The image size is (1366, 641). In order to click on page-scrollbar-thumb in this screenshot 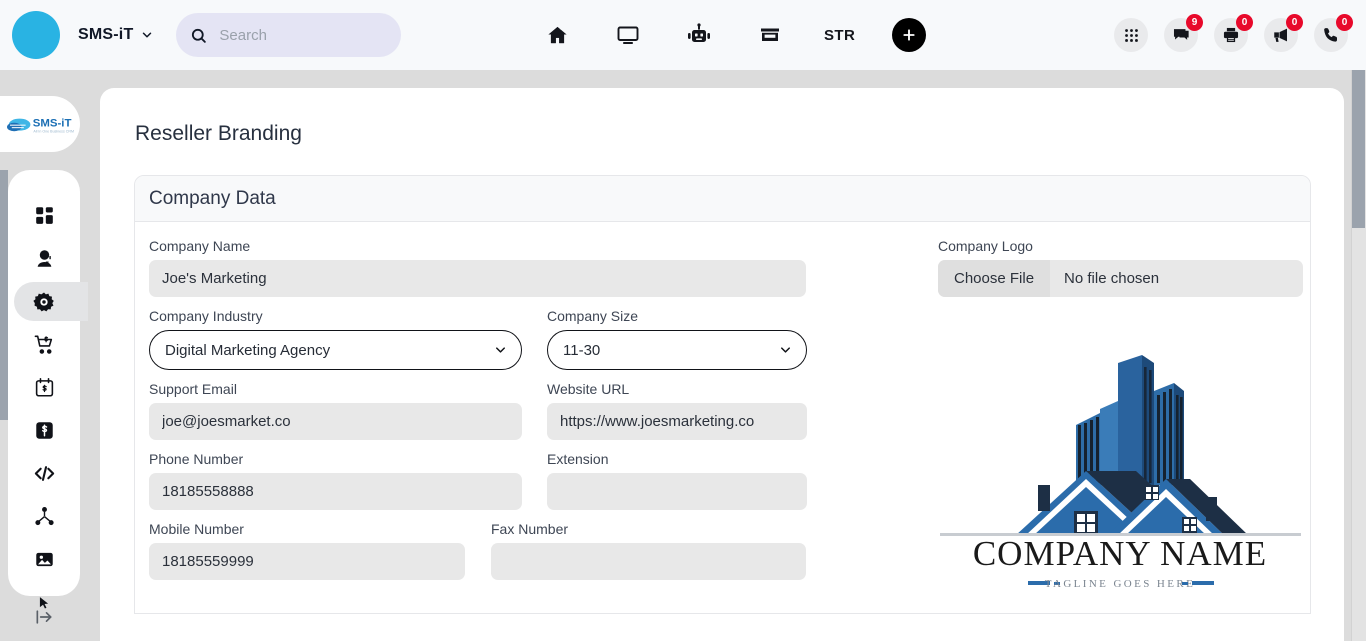, I will do `click(1358, 149)`.